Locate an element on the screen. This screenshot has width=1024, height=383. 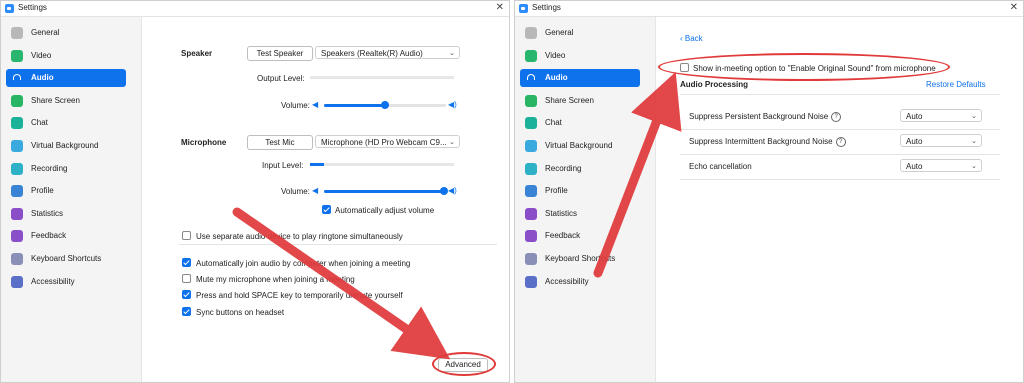
sidebar-item-label: Recording is located at coordinates (49, 168).